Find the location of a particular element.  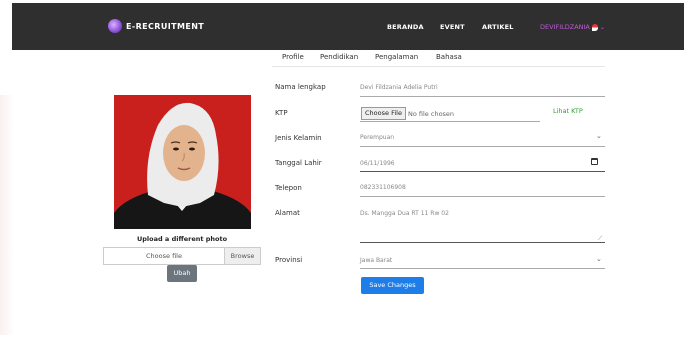

nama-input: Devi Fildzania Adelia Putri is located at coordinates (399, 87).